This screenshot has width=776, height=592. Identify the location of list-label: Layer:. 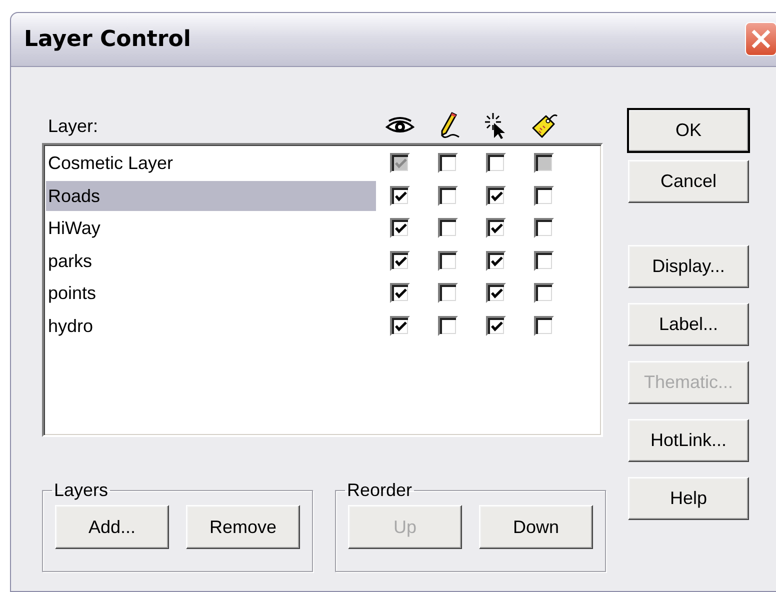
(73, 126).